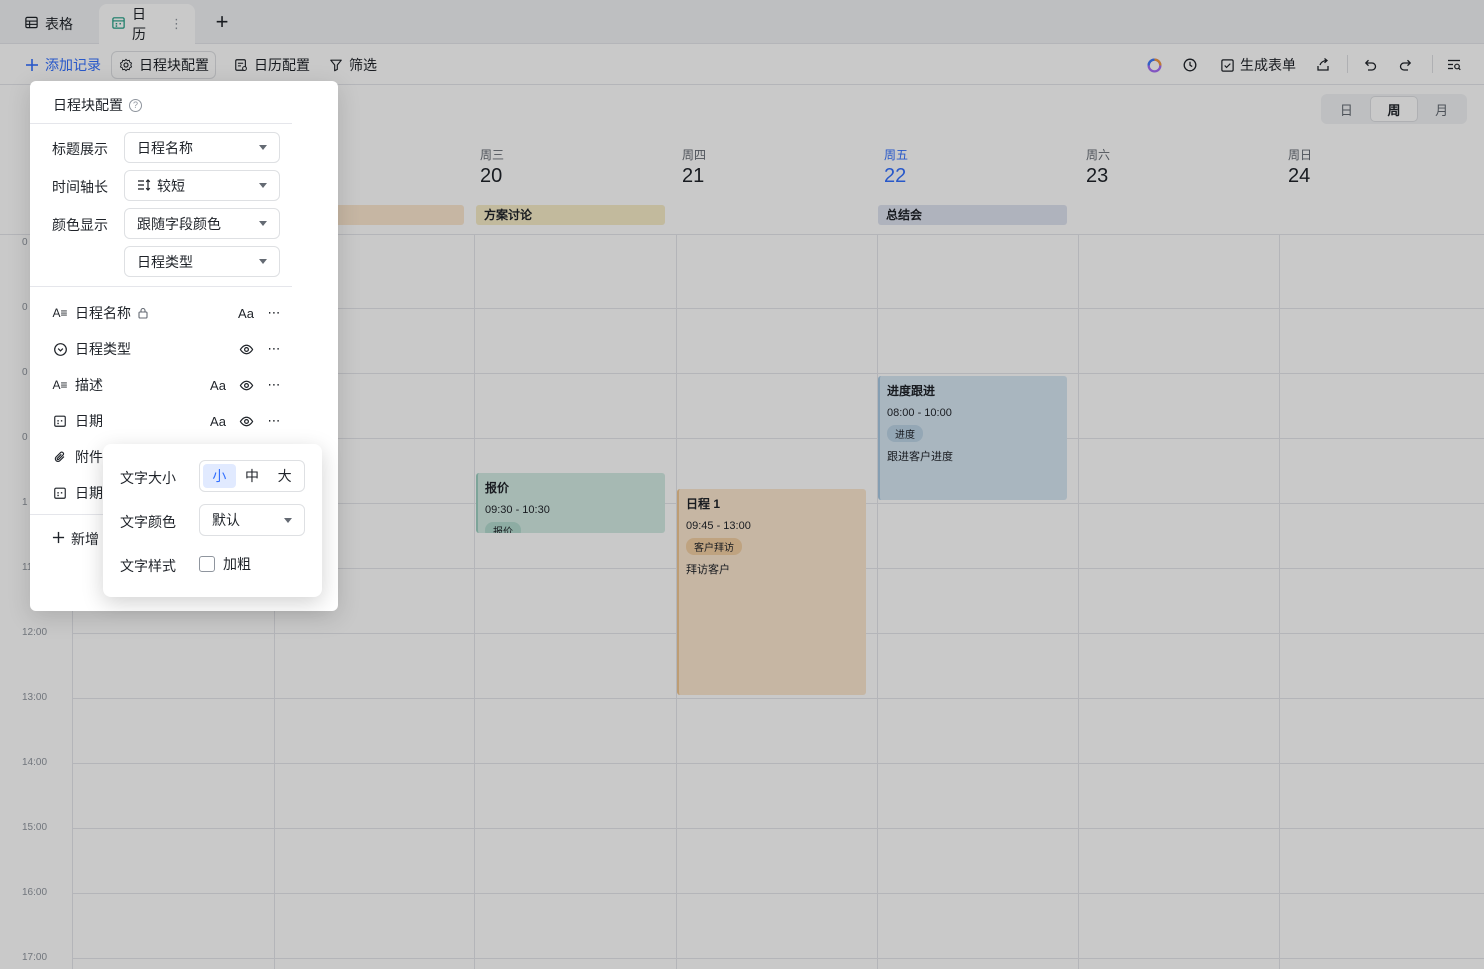 This screenshot has width=1484, height=969. Describe the element at coordinates (771, 592) in the screenshot. I see `event-block: 日程 1 09:45 - 13:00 客户拜访 拜访客户` at that location.